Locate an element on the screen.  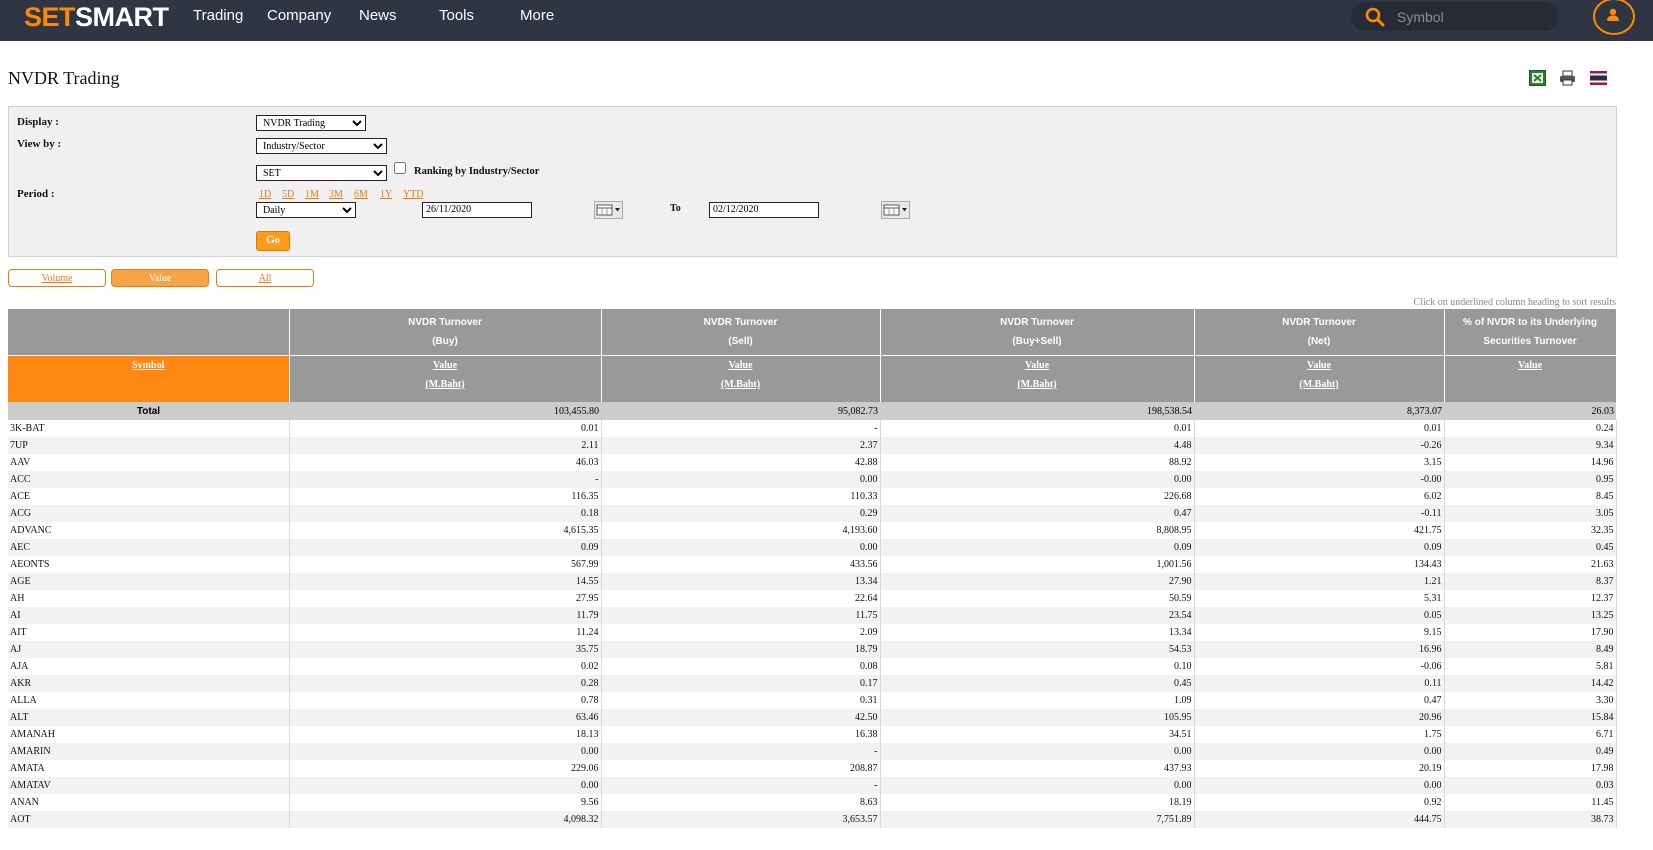
cell-symbol: AKR is located at coordinates (149, 683).